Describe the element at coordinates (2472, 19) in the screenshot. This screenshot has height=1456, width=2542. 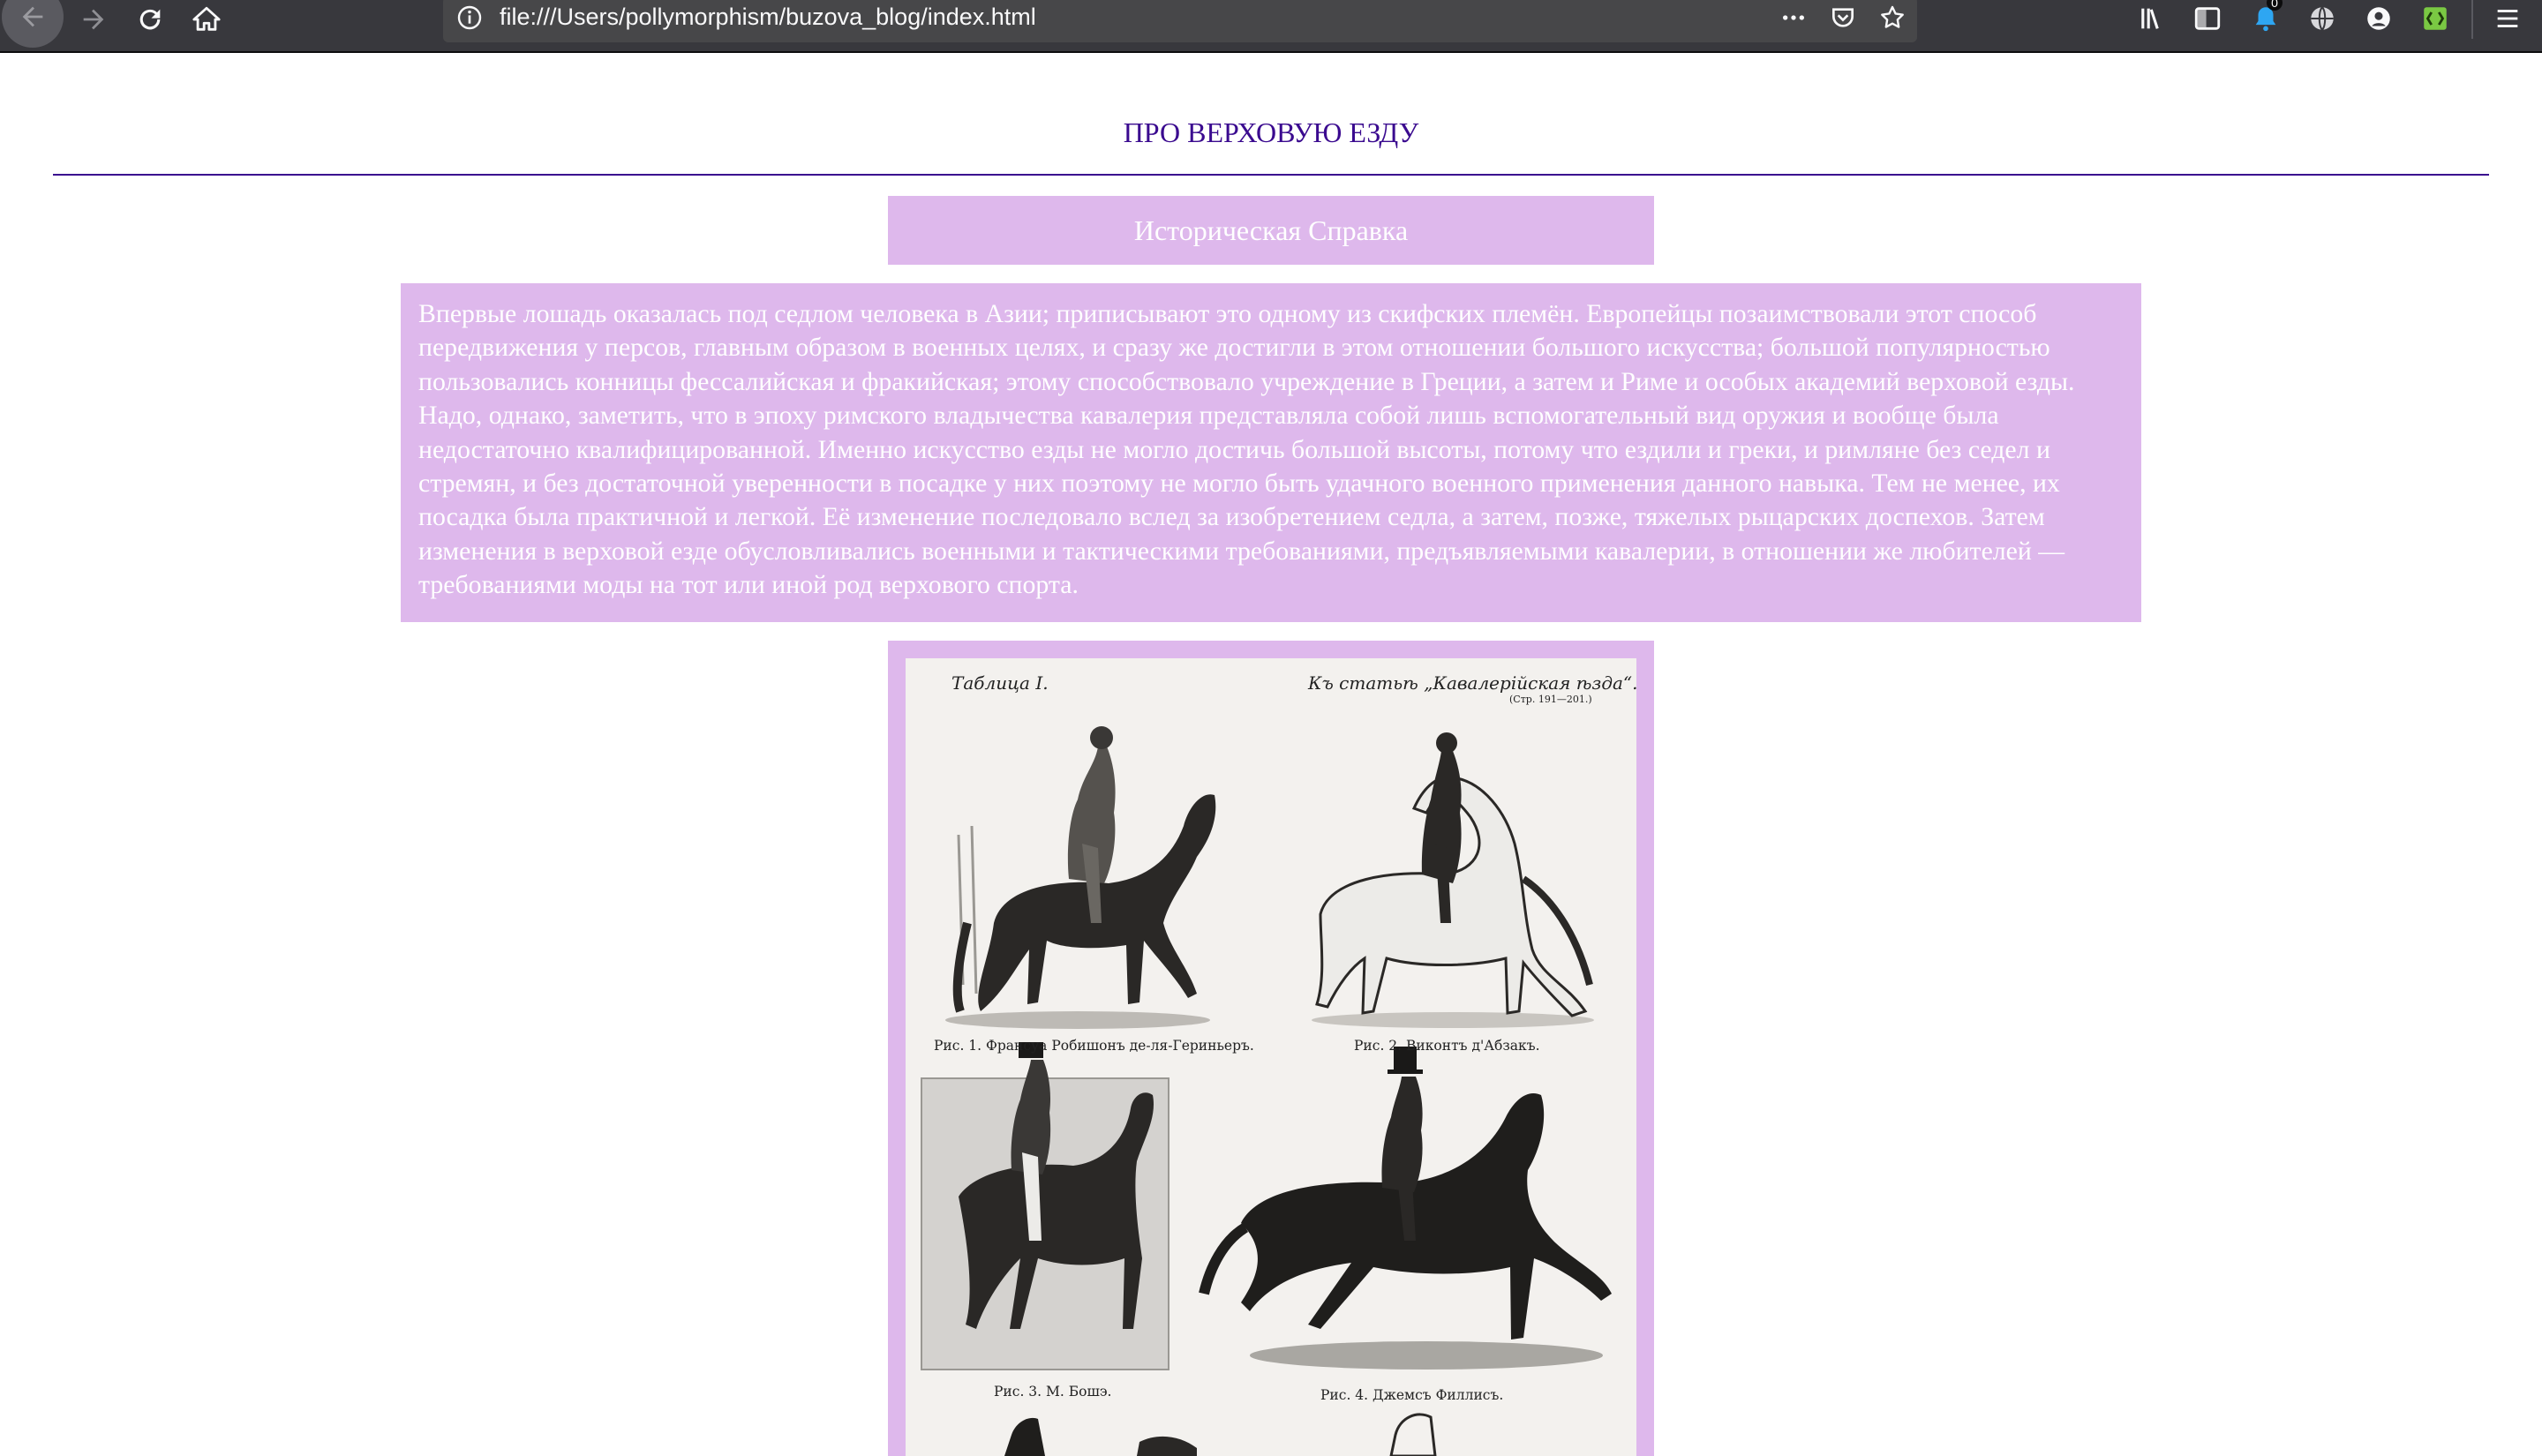
I see `toolbar-separator` at that location.